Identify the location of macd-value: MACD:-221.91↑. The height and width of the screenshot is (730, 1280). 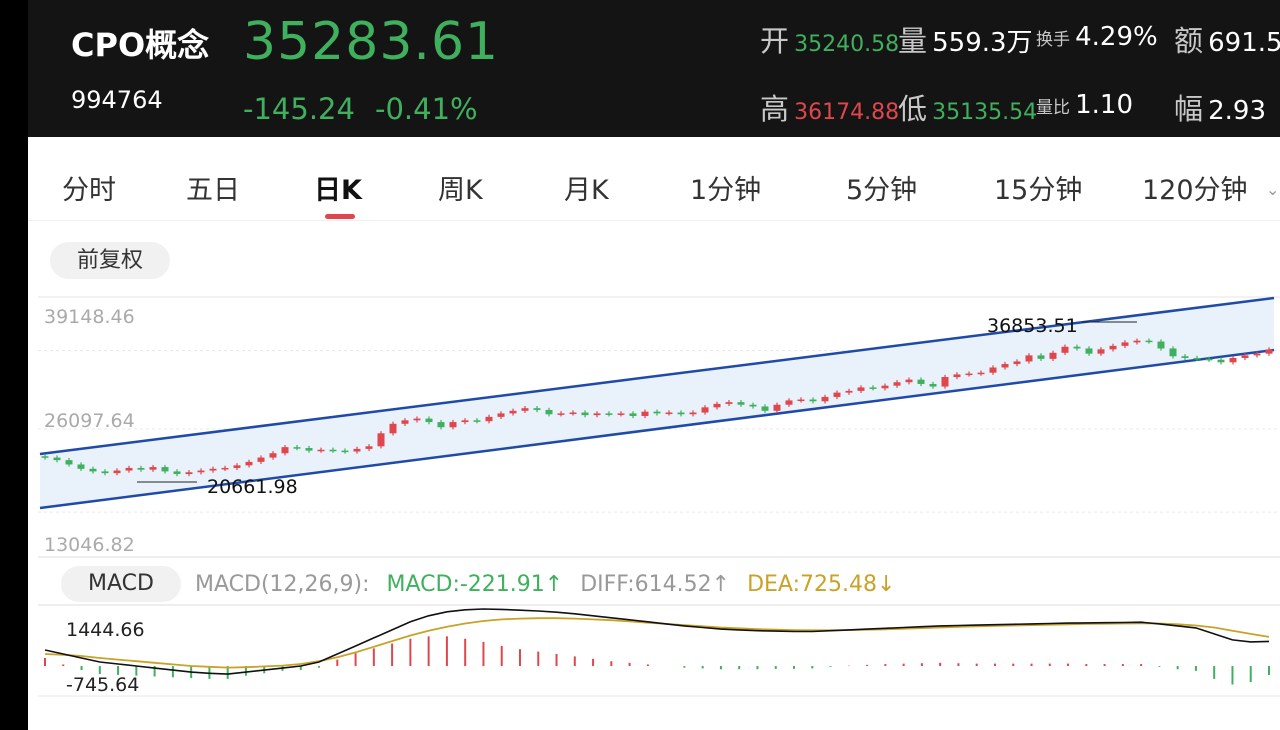
(475, 584).